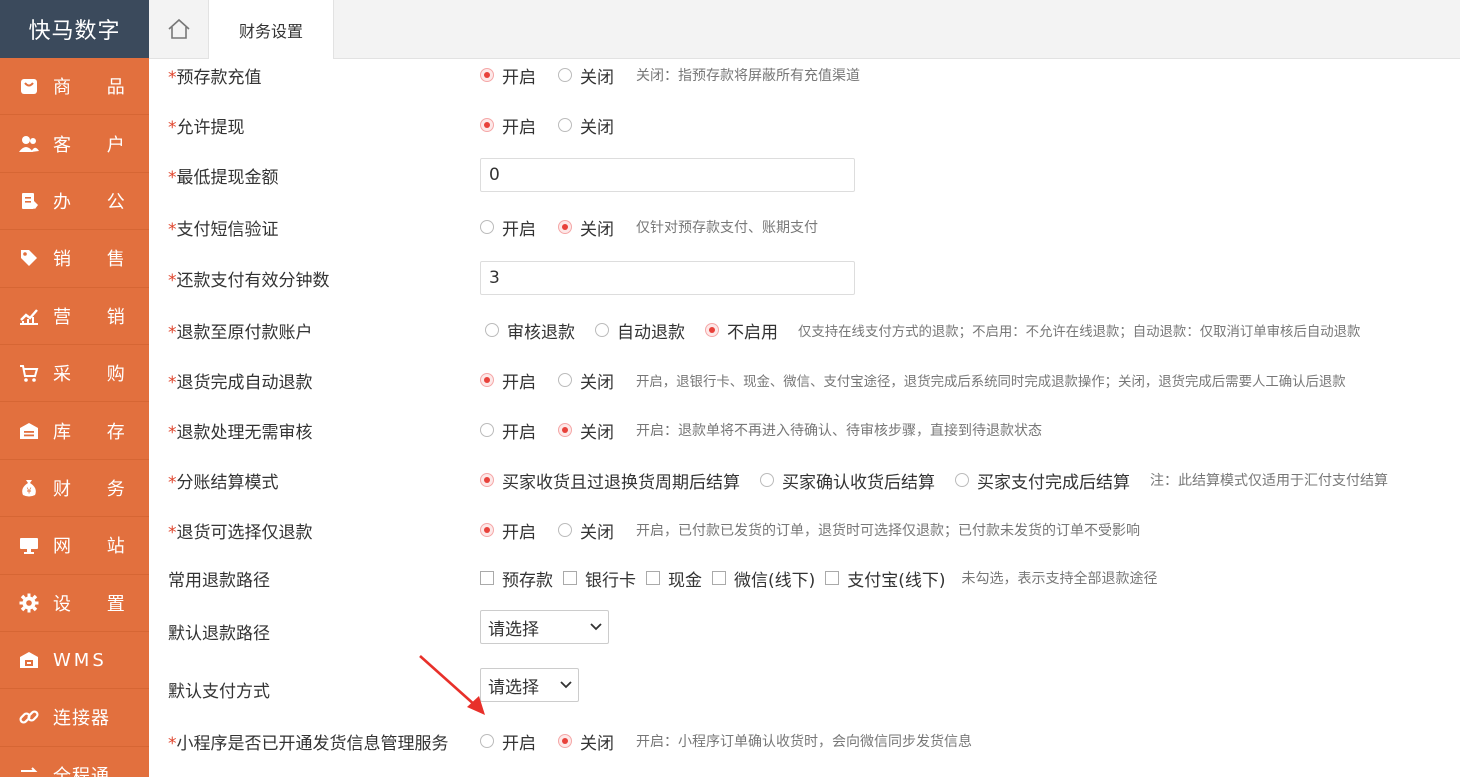 Image resolution: width=1460 pixels, height=777 pixels. I want to click on sidebar-item-goods: 商 品, so click(74, 87).